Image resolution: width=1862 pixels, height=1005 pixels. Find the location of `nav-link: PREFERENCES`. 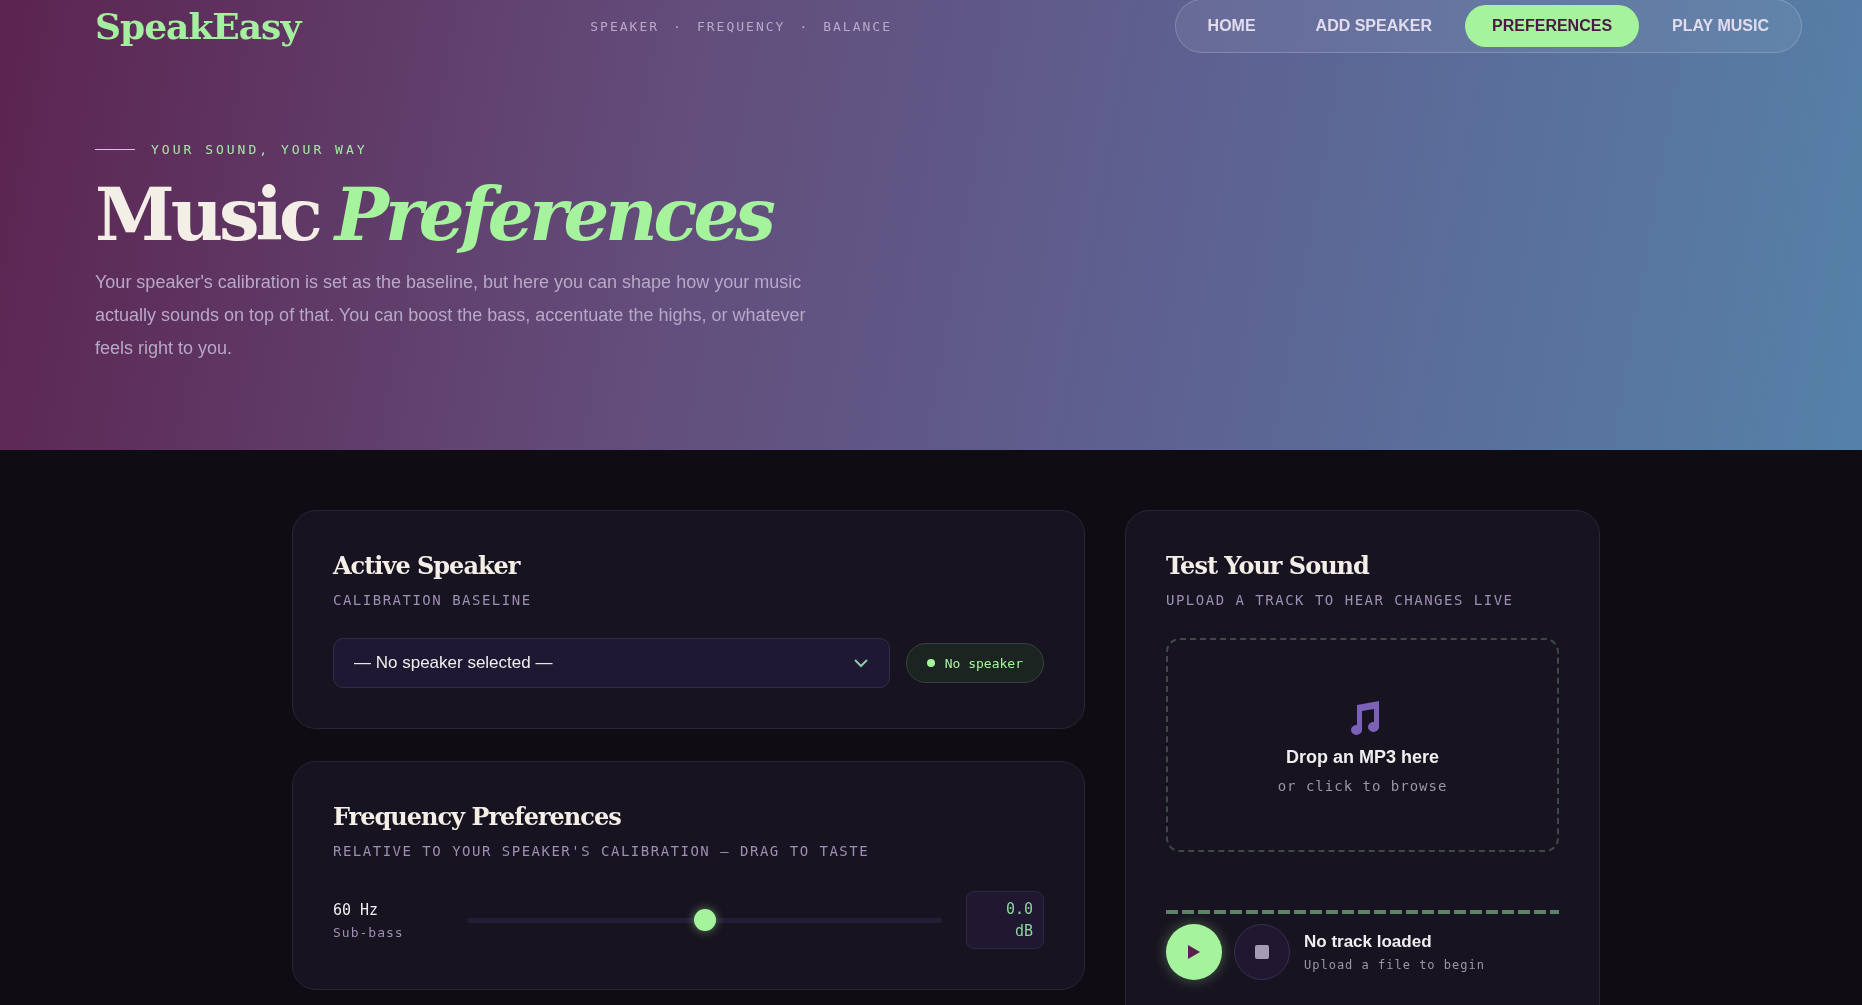

nav-link: PREFERENCES is located at coordinates (1552, 26).